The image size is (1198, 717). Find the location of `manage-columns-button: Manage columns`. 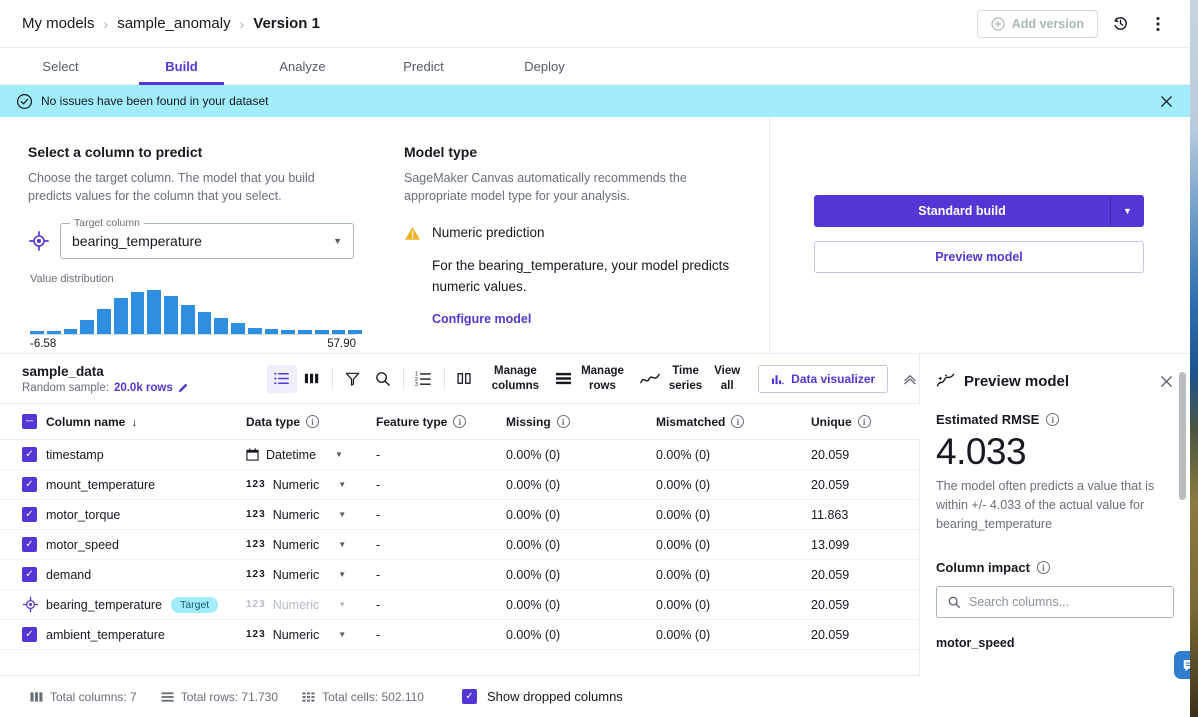

manage-columns-button: Manage columns is located at coordinates (515, 378).